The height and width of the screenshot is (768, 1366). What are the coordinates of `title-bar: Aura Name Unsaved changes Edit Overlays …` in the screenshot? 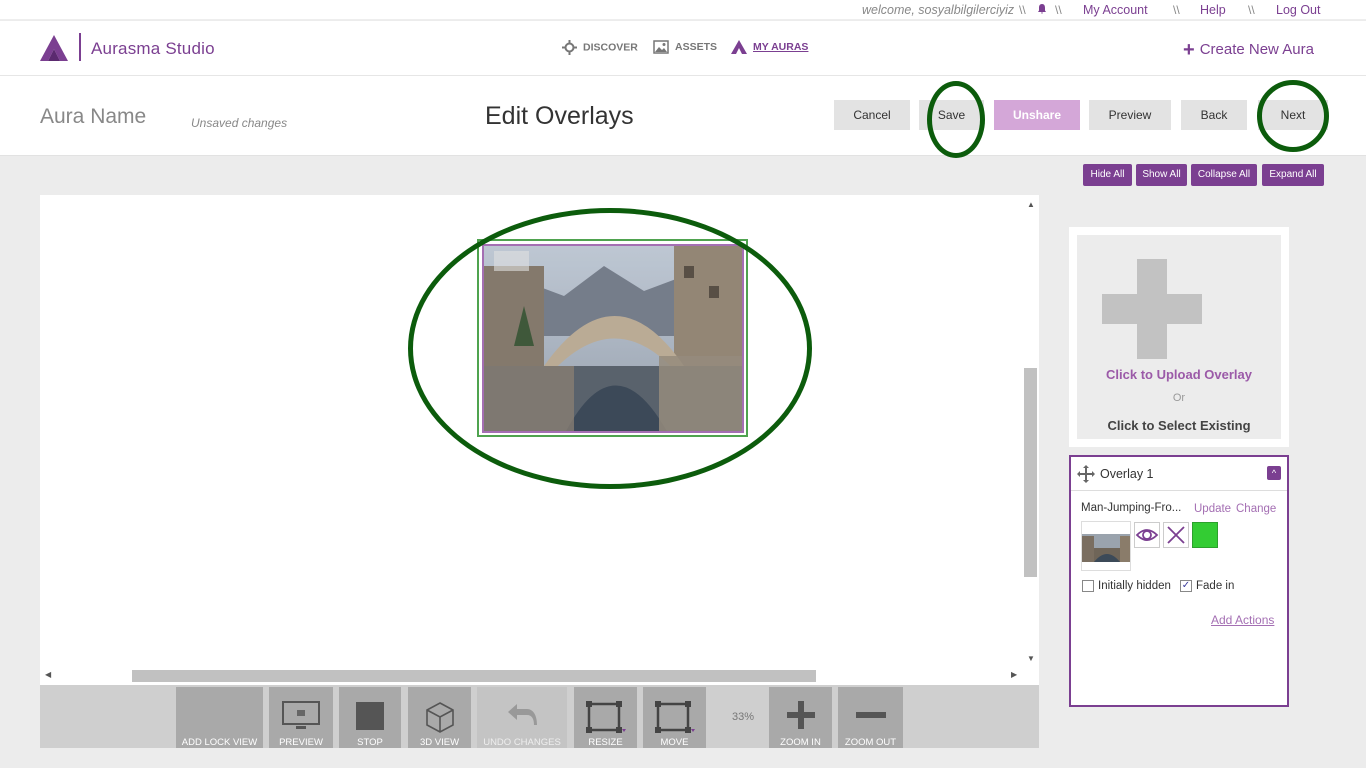 It's located at (683, 116).